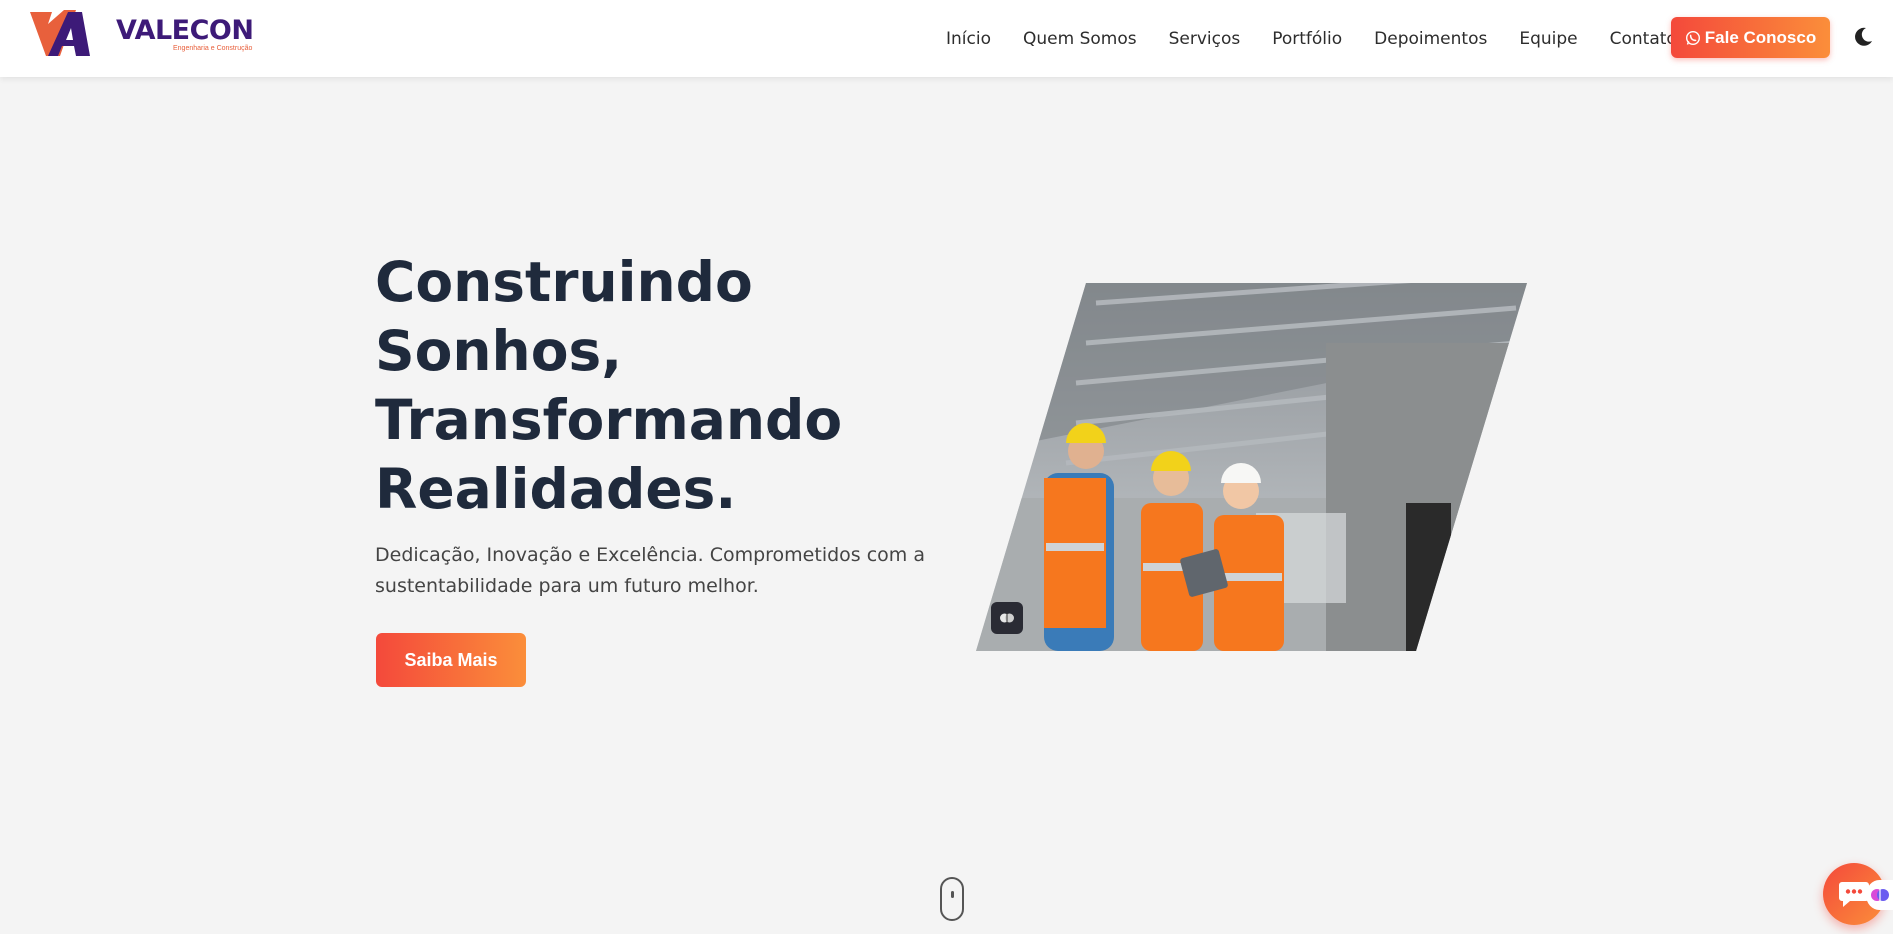  I want to click on hero-image, so click(1251, 467).